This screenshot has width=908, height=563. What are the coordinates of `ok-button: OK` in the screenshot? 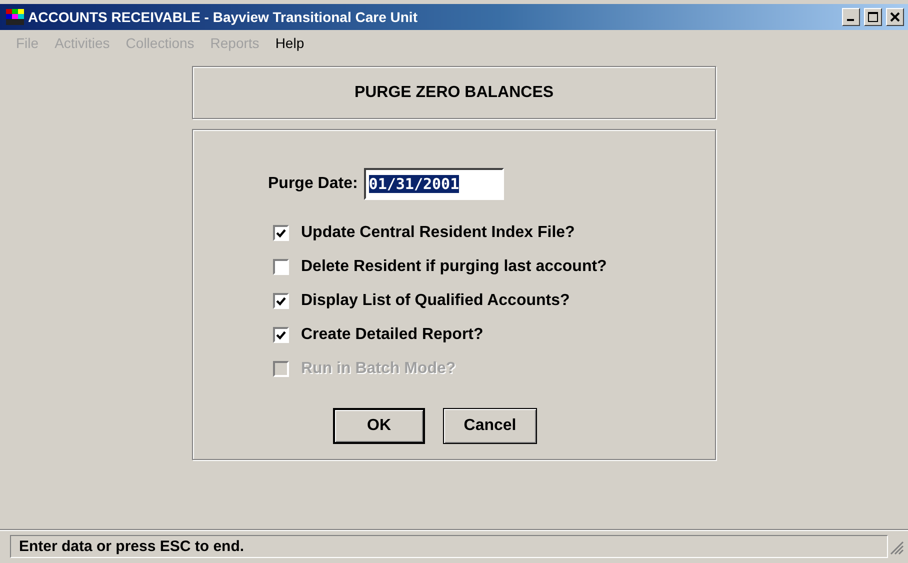 It's located at (379, 426).